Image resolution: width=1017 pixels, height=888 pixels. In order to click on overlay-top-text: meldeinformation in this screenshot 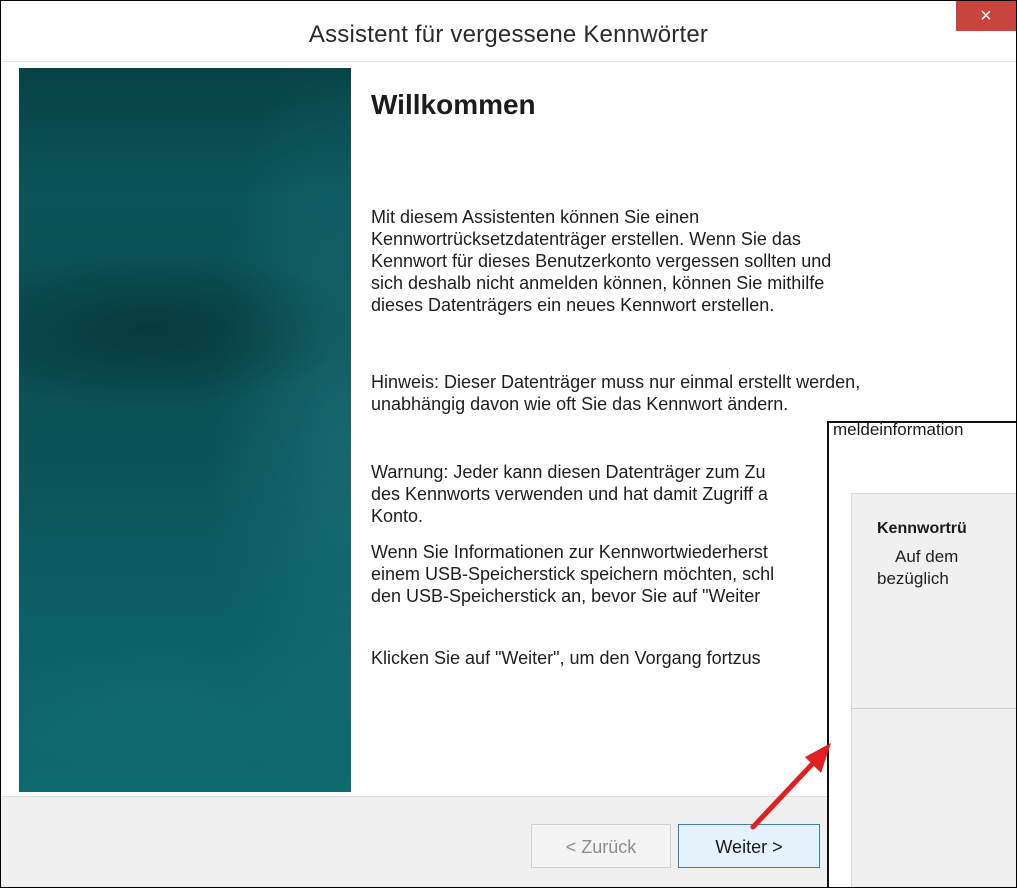, I will do `click(898, 429)`.